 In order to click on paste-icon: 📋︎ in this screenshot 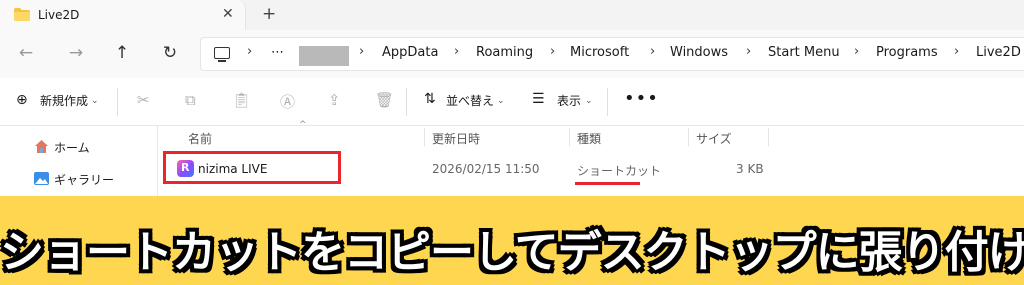, I will do `click(241, 100)`.